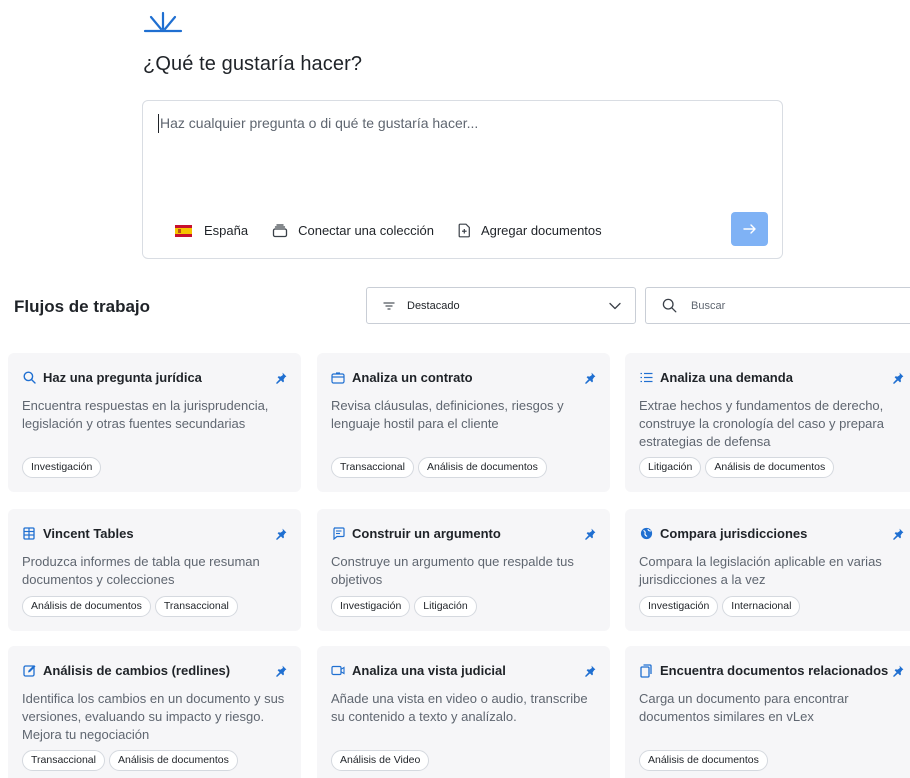 The width and height of the screenshot is (910, 778). I want to click on workflow-search, so click(777, 305).